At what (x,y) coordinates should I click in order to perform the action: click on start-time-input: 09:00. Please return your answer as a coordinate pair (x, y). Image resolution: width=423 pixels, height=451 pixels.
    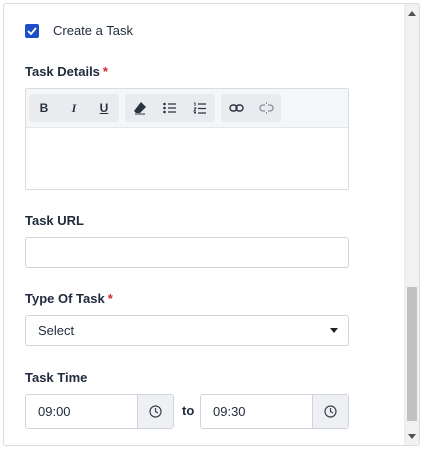
    Looking at the image, I should click on (99, 411).